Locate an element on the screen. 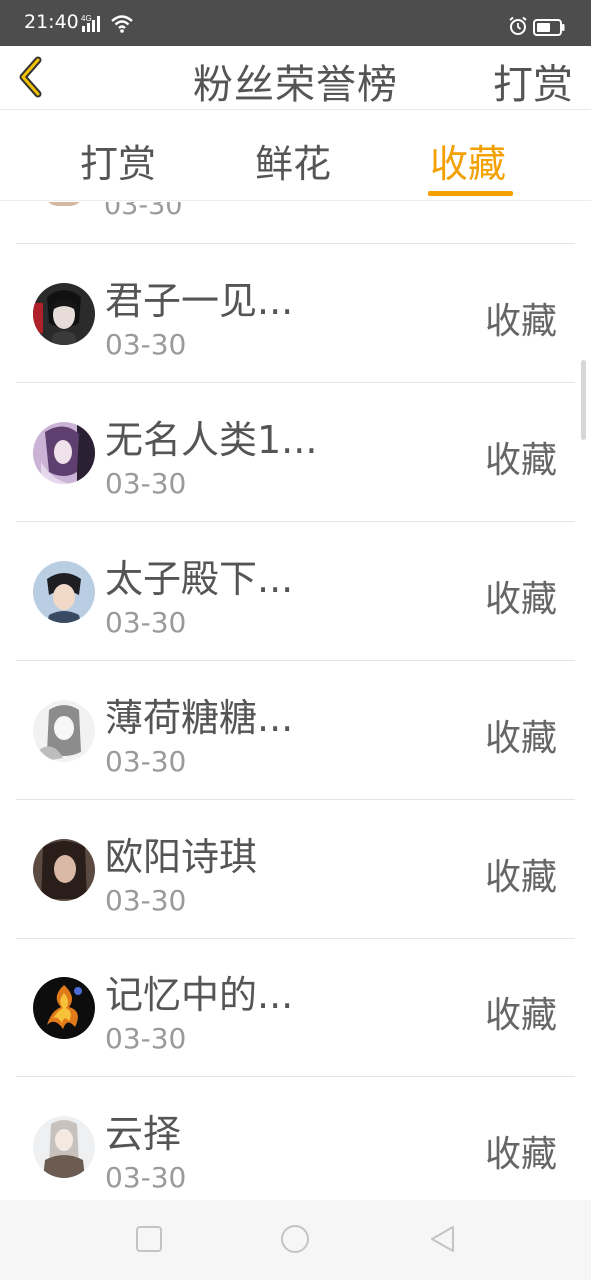 The height and width of the screenshot is (1280, 591). status-time: 21:40 is located at coordinates (51, 22).